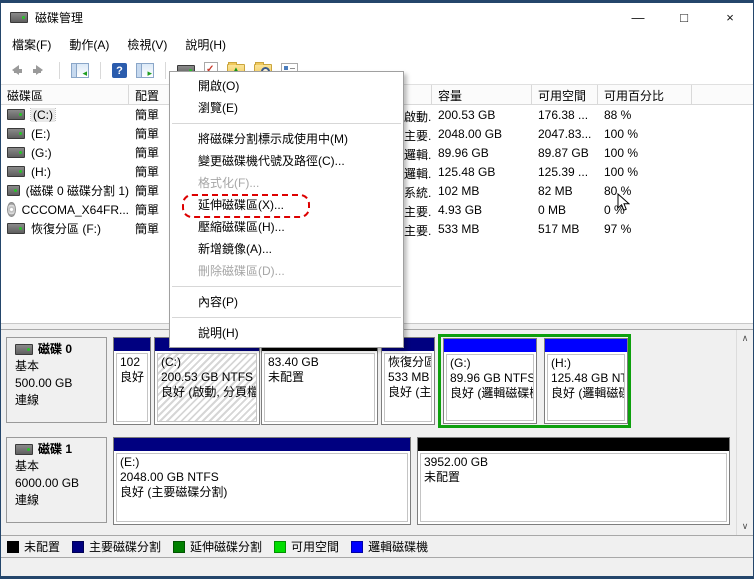 The width and height of the screenshot is (754, 579). I want to click on volume-name: 恢復分區 (F:), so click(66, 229).